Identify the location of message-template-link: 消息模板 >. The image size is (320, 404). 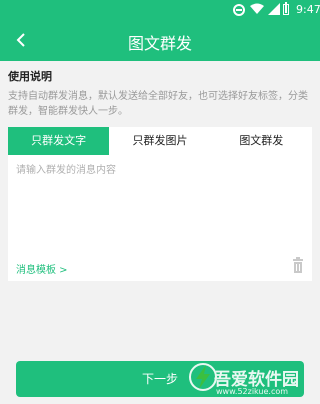
(42, 268).